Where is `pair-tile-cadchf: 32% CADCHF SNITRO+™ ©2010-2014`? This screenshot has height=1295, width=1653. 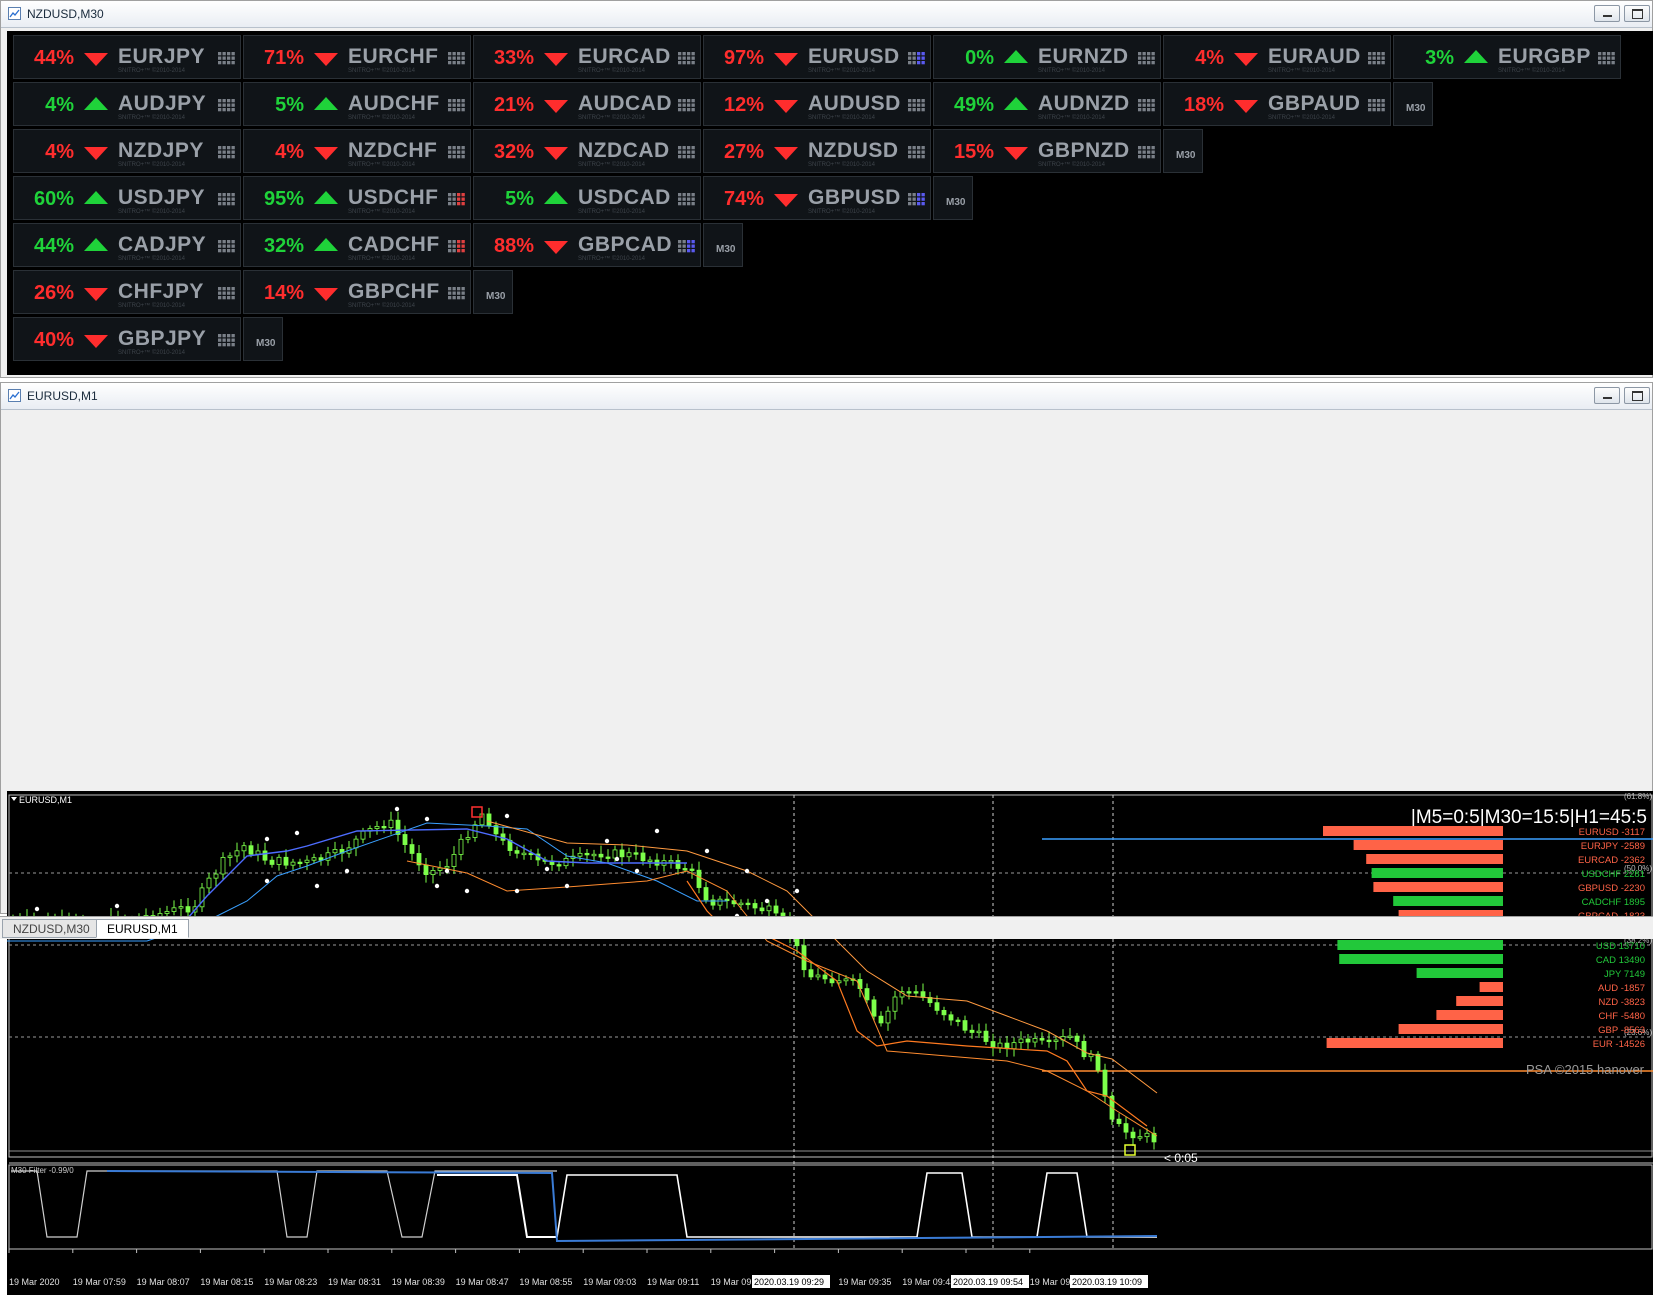 pair-tile-cadchf: 32% CADCHF SNITRO+™ ©2010-2014 is located at coordinates (357, 245).